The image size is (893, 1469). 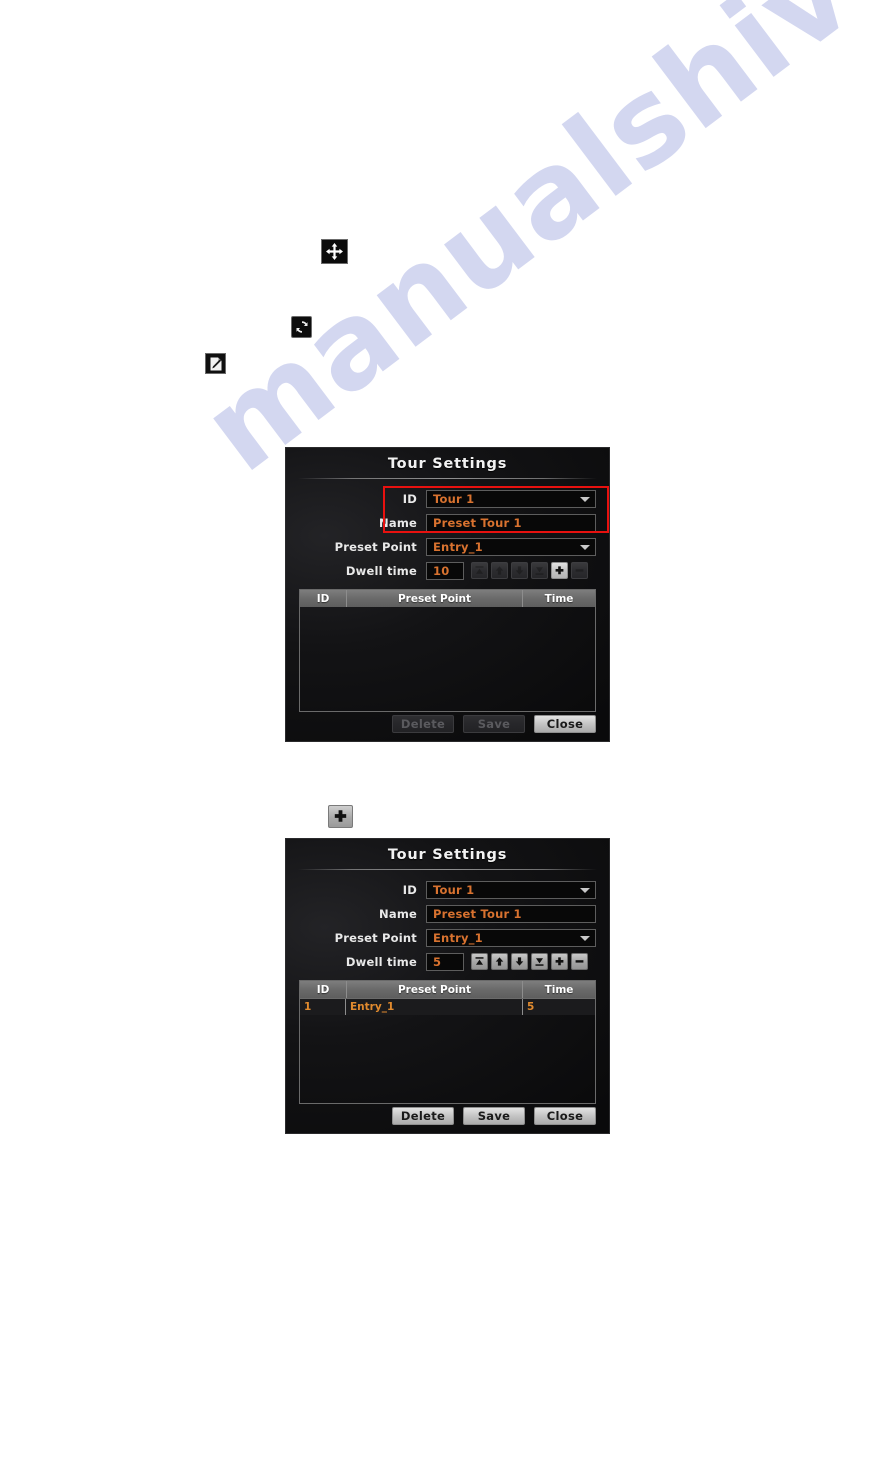 I want to click on preset-edit-page-icon, so click(x=215, y=363).